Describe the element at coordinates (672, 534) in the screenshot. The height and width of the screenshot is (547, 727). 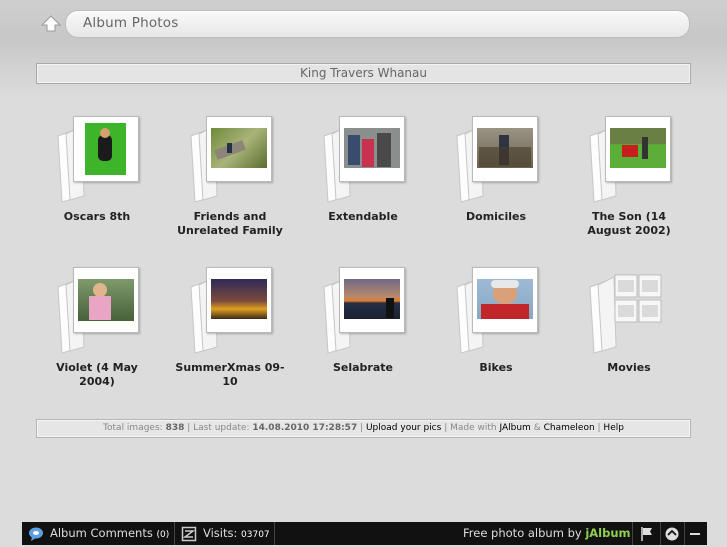
I see `share-icon` at that location.